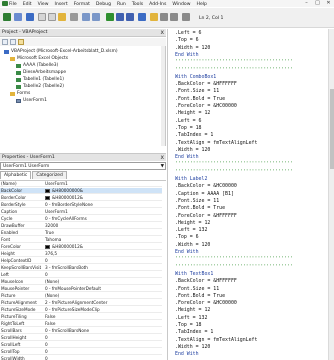  I want to click on property-value: 0 - fmScrollBarsNone, so click(103, 331).